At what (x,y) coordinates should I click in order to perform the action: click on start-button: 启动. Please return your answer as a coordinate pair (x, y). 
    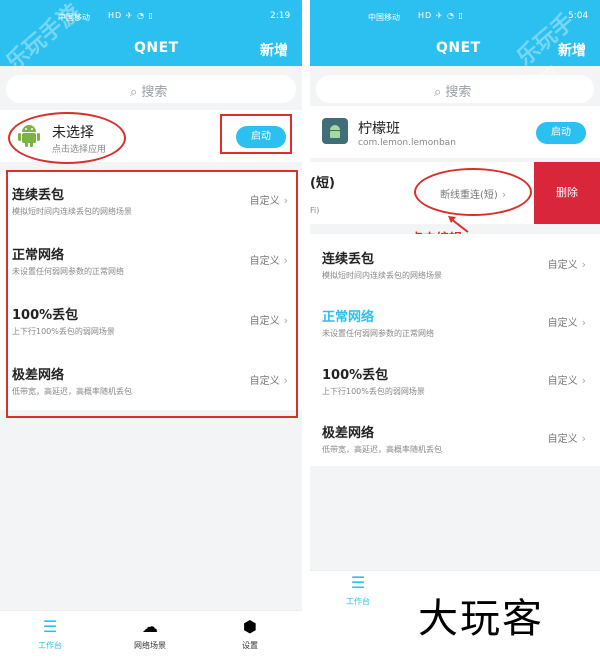
    Looking at the image, I should click on (561, 133).